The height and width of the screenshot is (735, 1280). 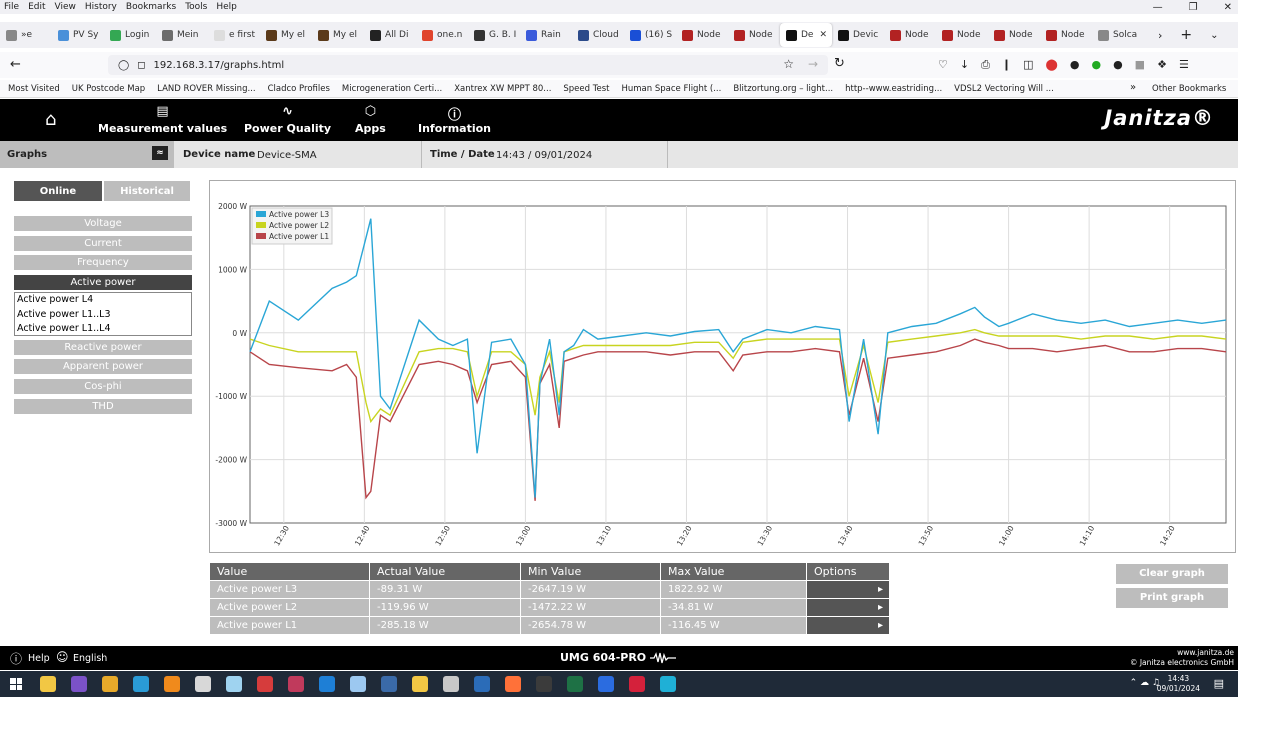 I want to click on nav-information: ⓘ Information, so click(x=454, y=119).